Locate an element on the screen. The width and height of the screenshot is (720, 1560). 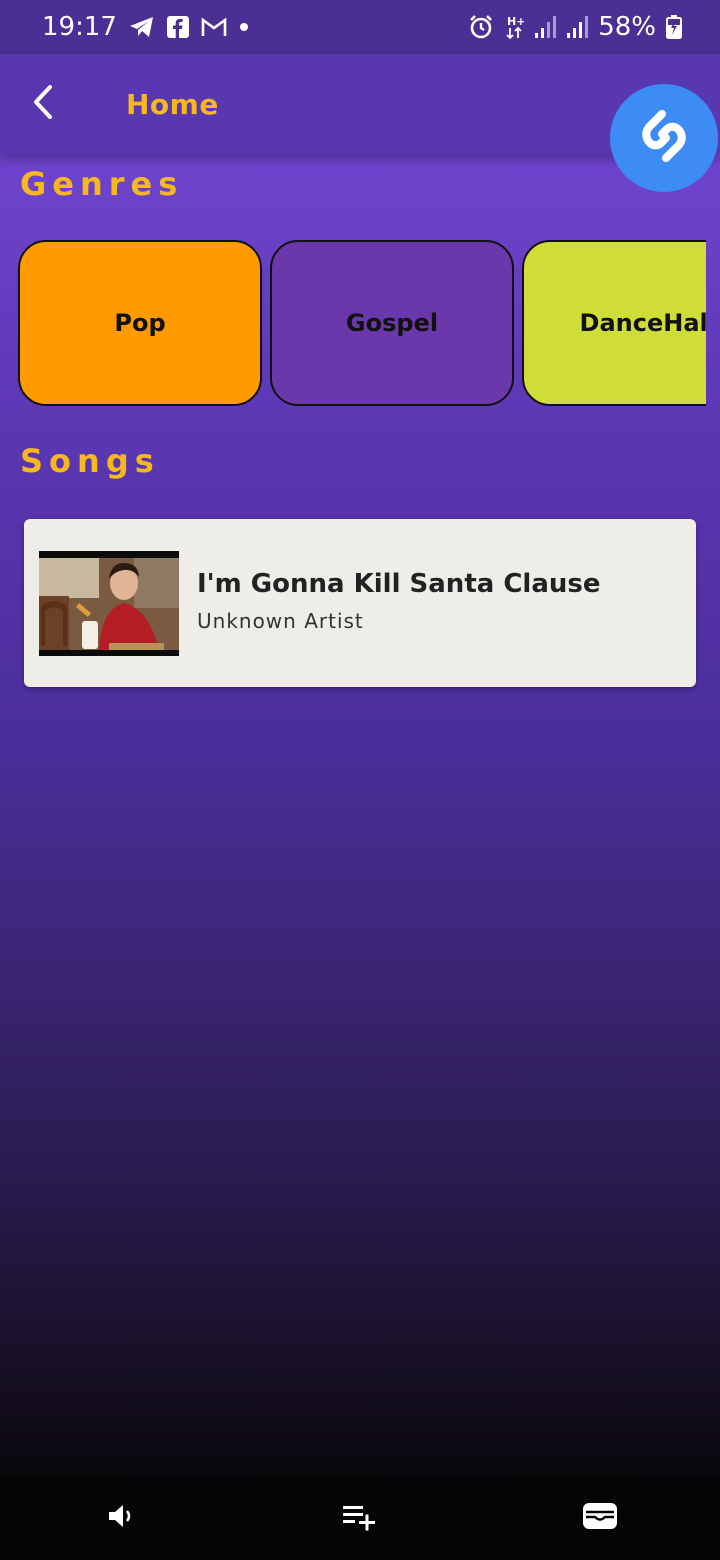
song-artist: Unknown Artist is located at coordinates (280, 621).